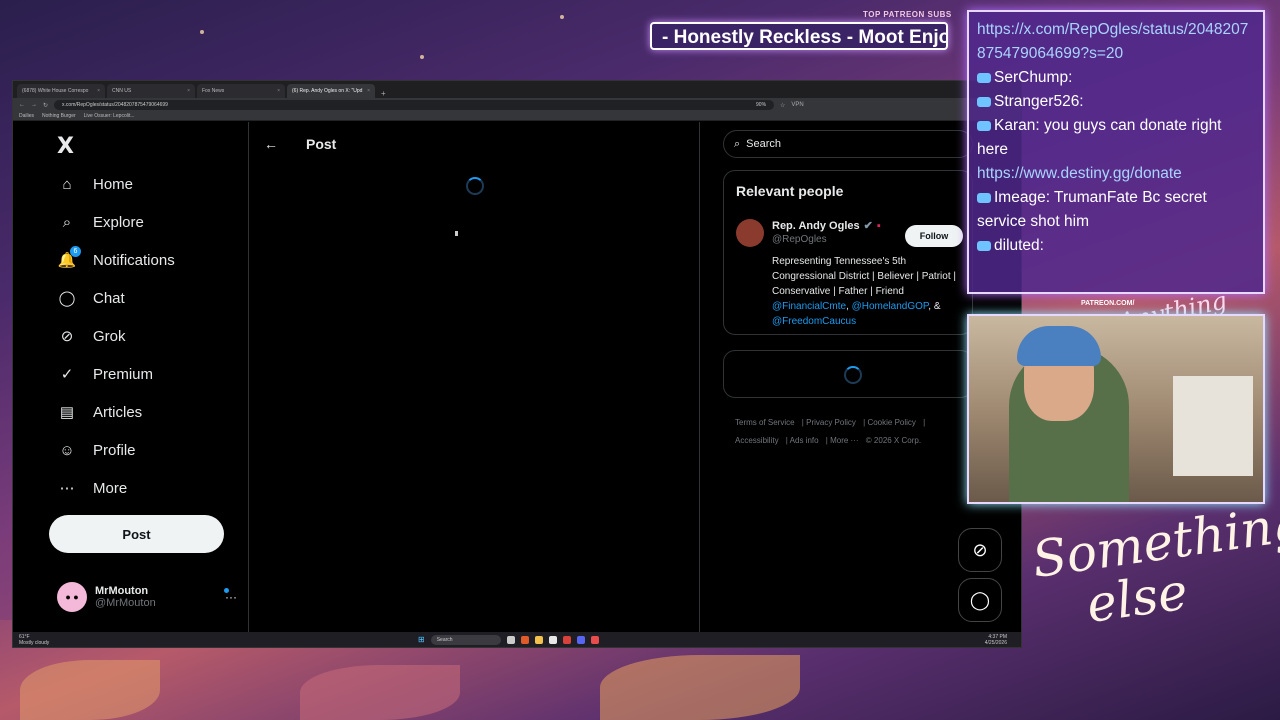 The height and width of the screenshot is (720, 1280). Describe the element at coordinates (59, 116) in the screenshot. I see `bookmark-item: Nothing Burger` at that location.